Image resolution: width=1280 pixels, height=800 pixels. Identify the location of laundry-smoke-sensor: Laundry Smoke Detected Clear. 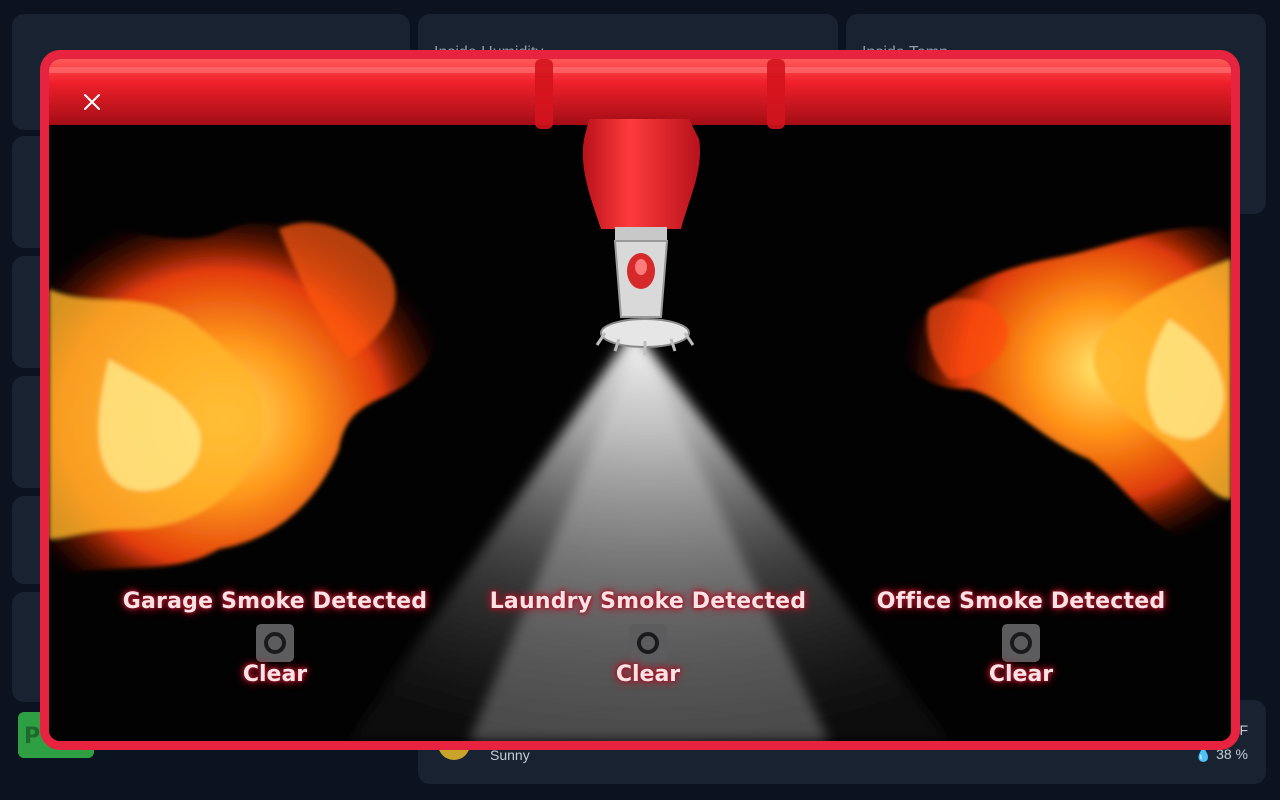
(648, 638).